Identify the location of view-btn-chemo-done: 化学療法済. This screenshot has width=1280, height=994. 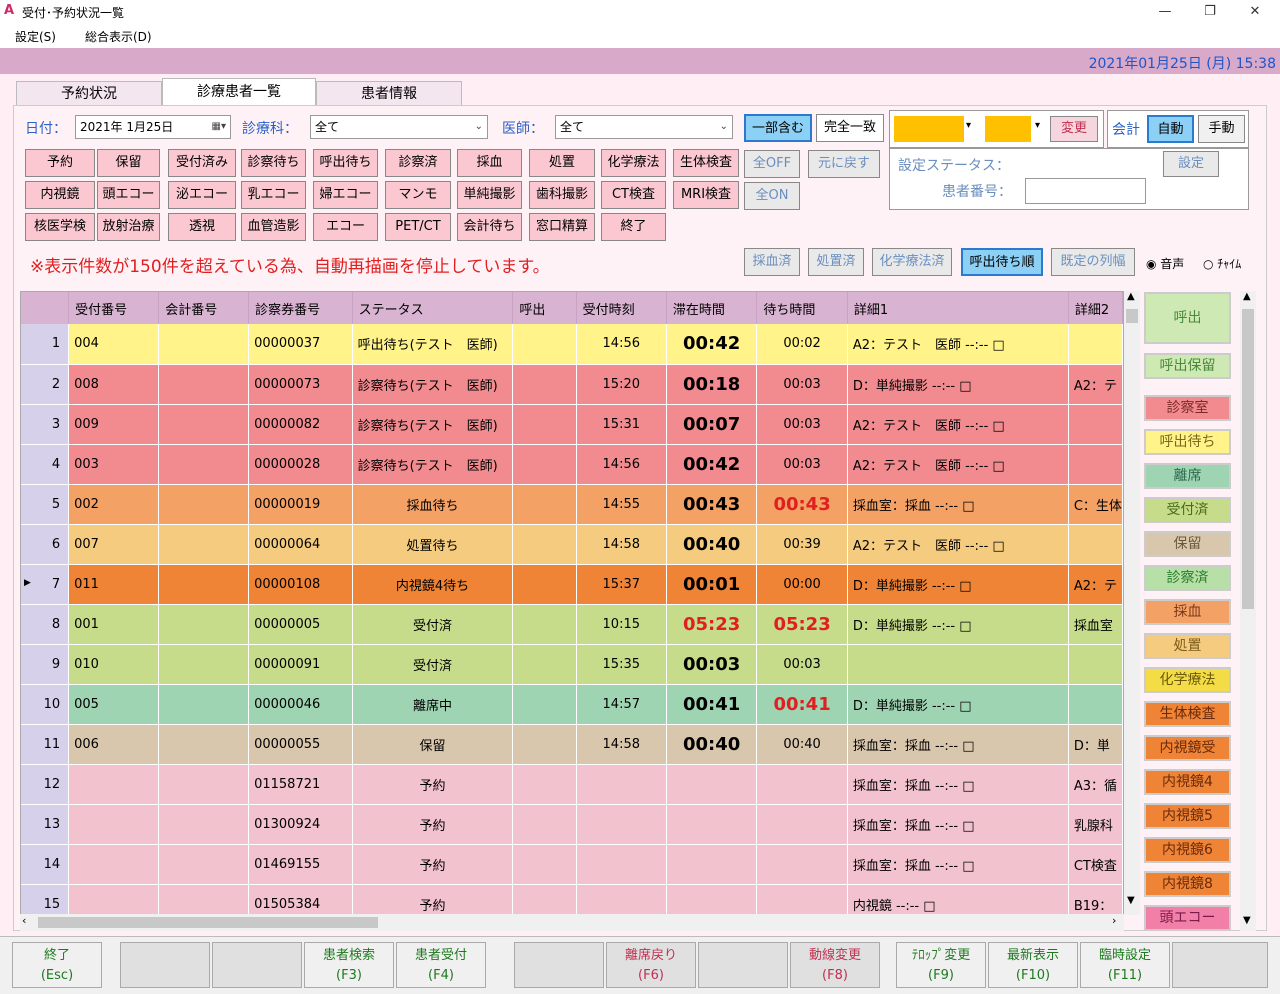
(912, 262).